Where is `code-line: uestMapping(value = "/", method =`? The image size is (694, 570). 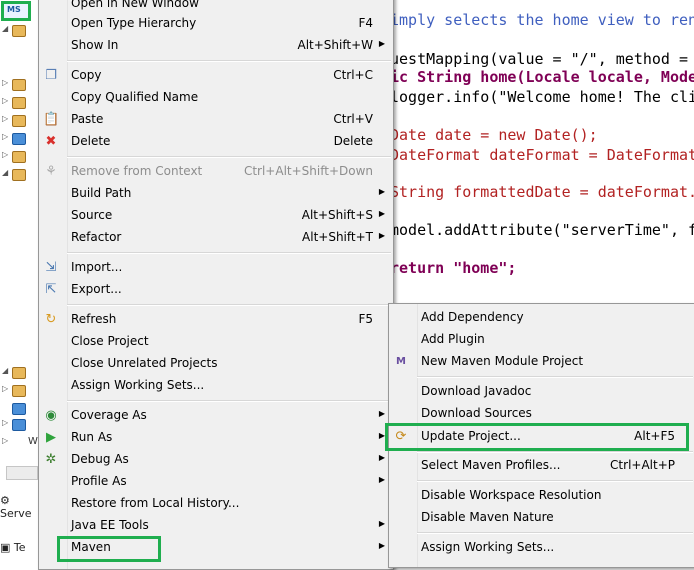
code-line: uestMapping(value = "/", method = is located at coordinates (542, 59).